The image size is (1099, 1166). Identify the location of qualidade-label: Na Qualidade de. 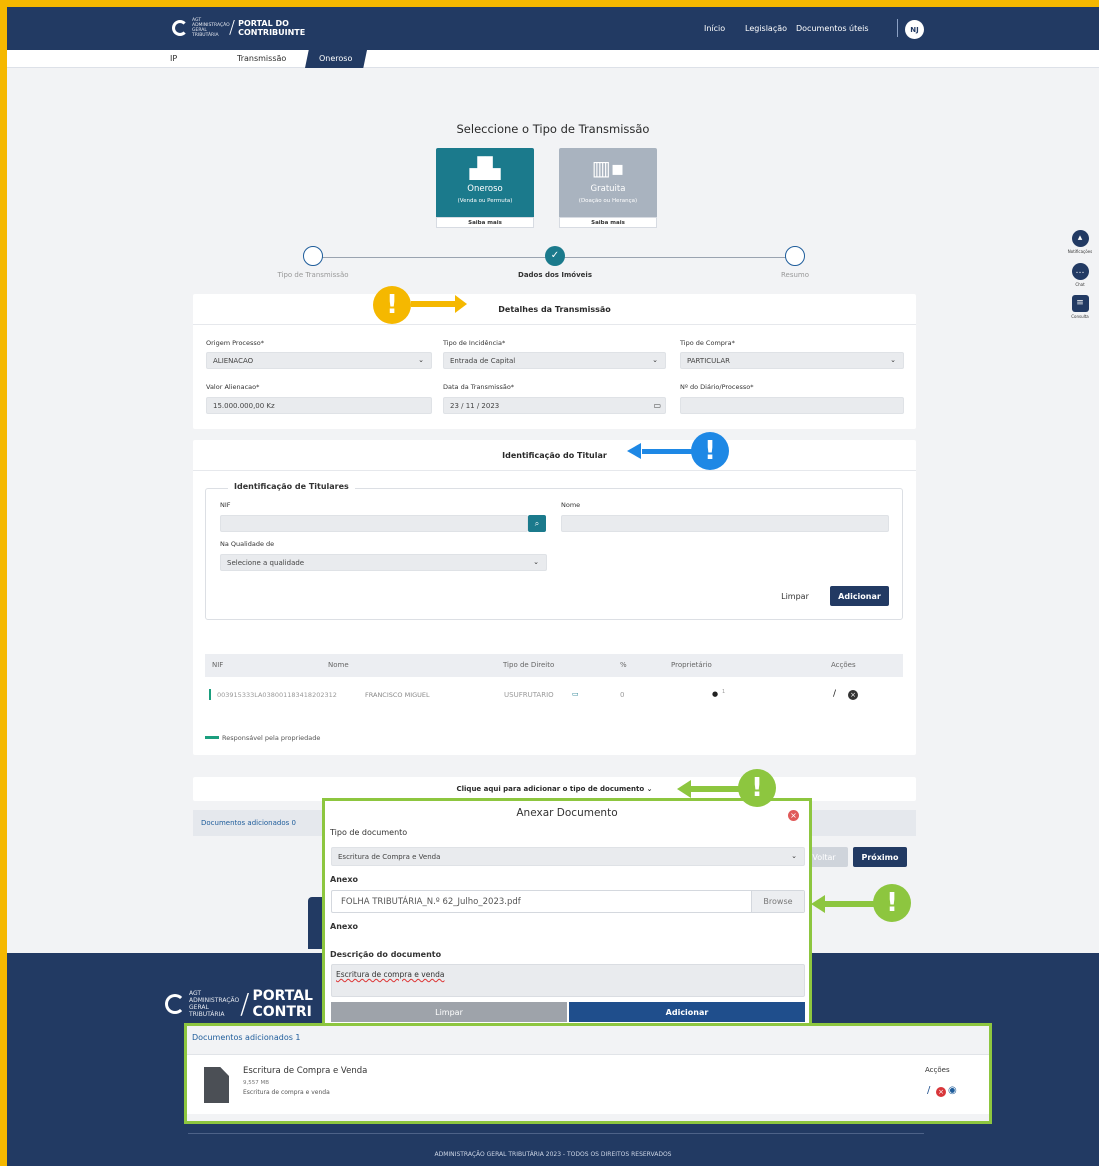
(247, 544).